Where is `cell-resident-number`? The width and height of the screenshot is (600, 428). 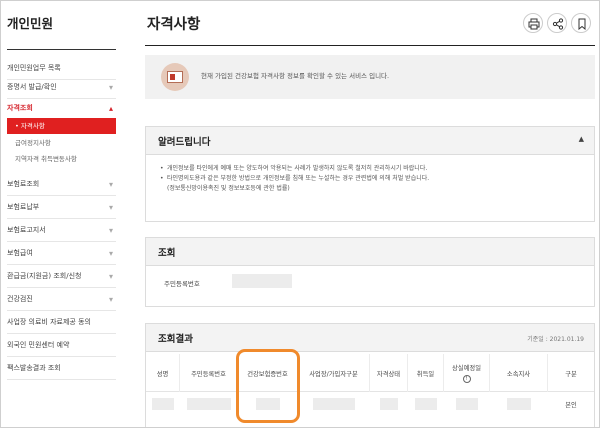
cell-resident-number is located at coordinates (209, 404).